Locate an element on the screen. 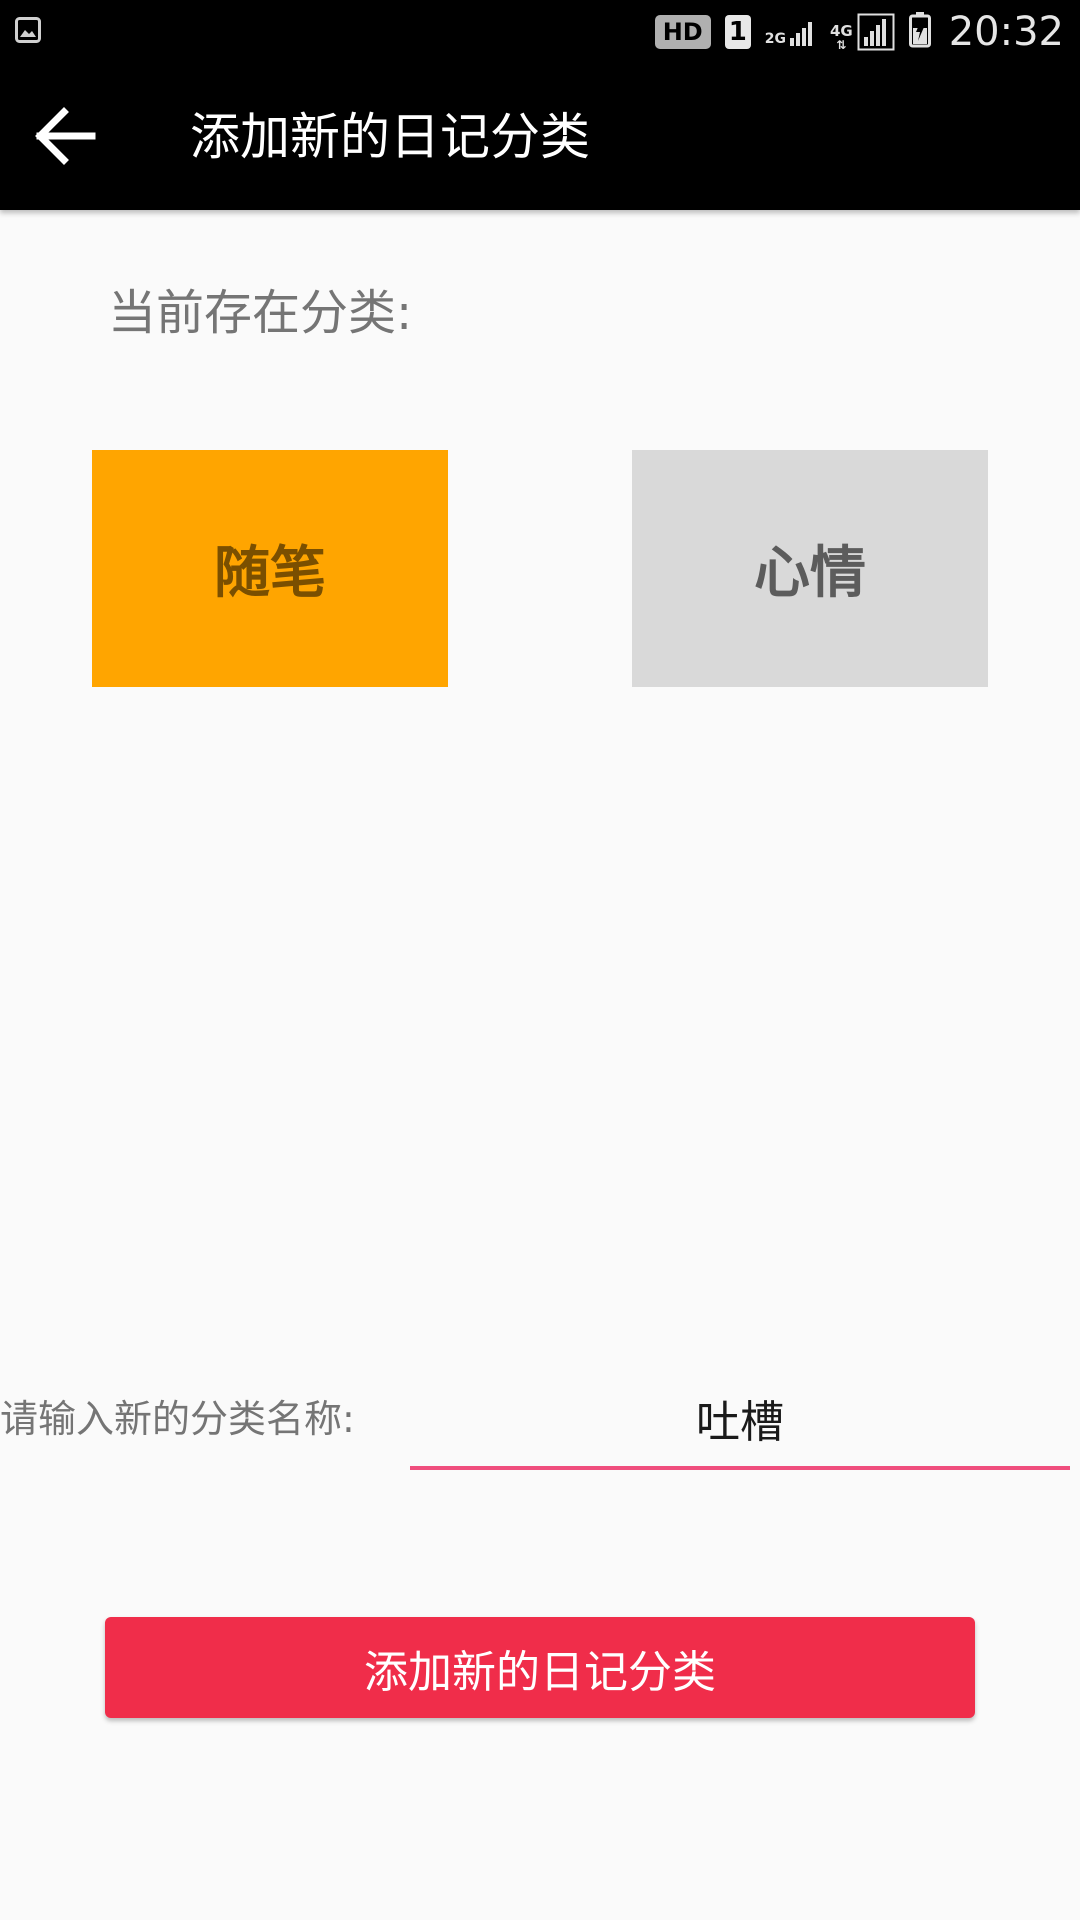 The image size is (1080, 1920). status-bar: HD 1 2G 4G ⇅ 20:32 is located at coordinates (540, 32).